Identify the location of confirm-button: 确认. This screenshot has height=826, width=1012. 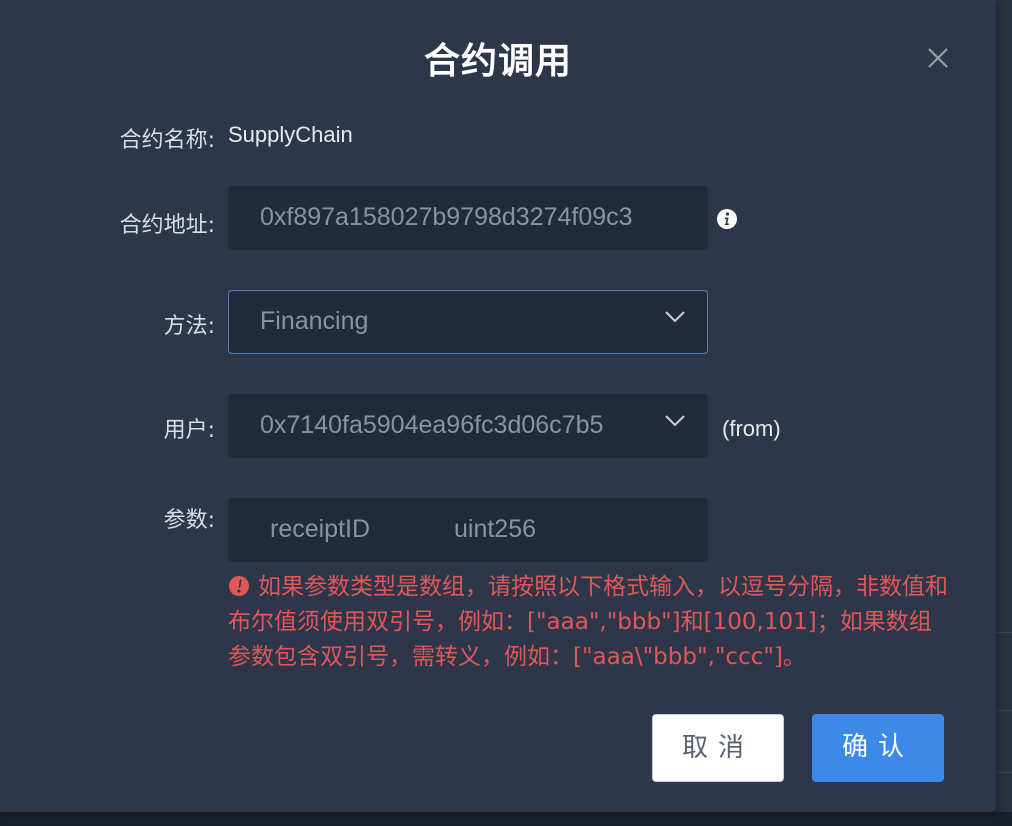
(878, 748).